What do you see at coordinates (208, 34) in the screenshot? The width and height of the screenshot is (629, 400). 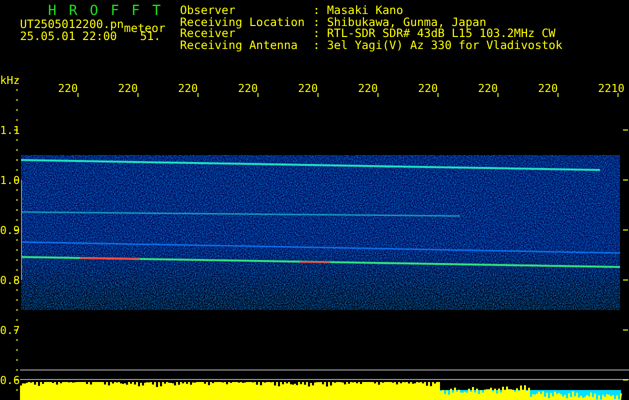 I see `info-label: Receiver` at bounding box center [208, 34].